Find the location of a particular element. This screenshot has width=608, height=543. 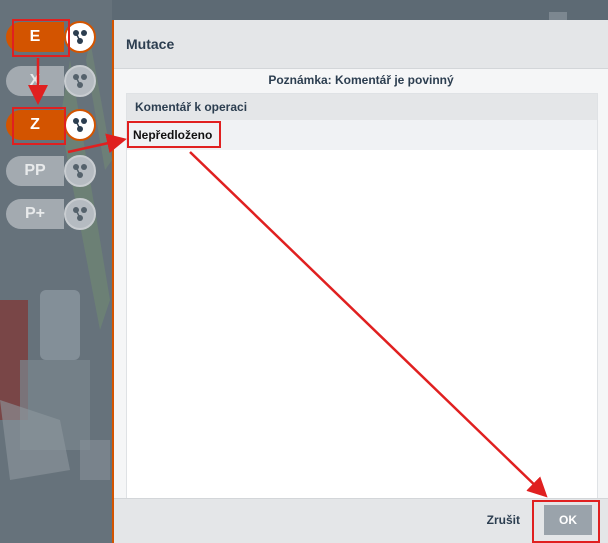

operation-code: X is located at coordinates (35, 81).